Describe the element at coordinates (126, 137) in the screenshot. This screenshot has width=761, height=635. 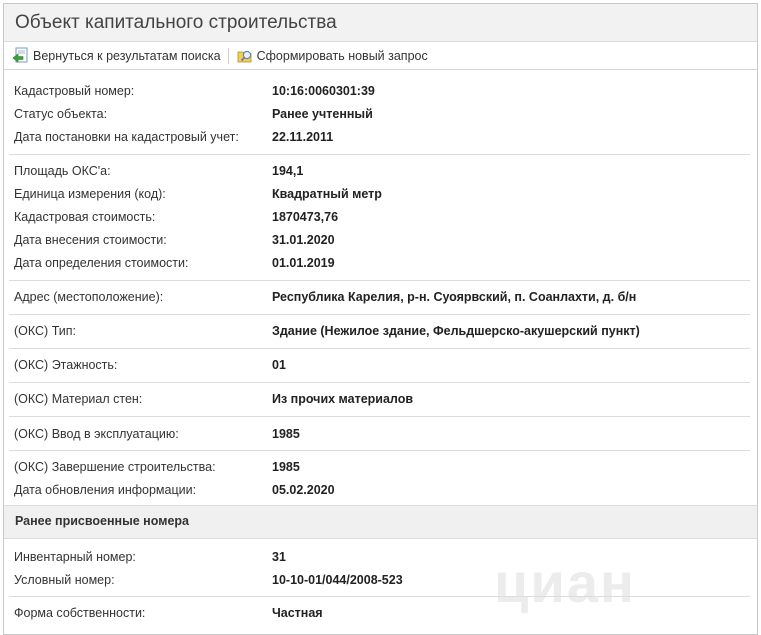
I see `field-label: Дата постановки на кадастровый учет:` at that location.